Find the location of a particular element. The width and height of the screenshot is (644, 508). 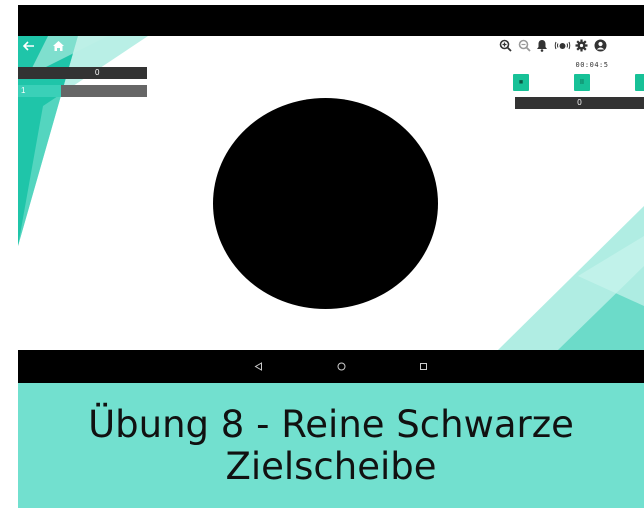

pause-icon: II is located at coordinates (582, 82).